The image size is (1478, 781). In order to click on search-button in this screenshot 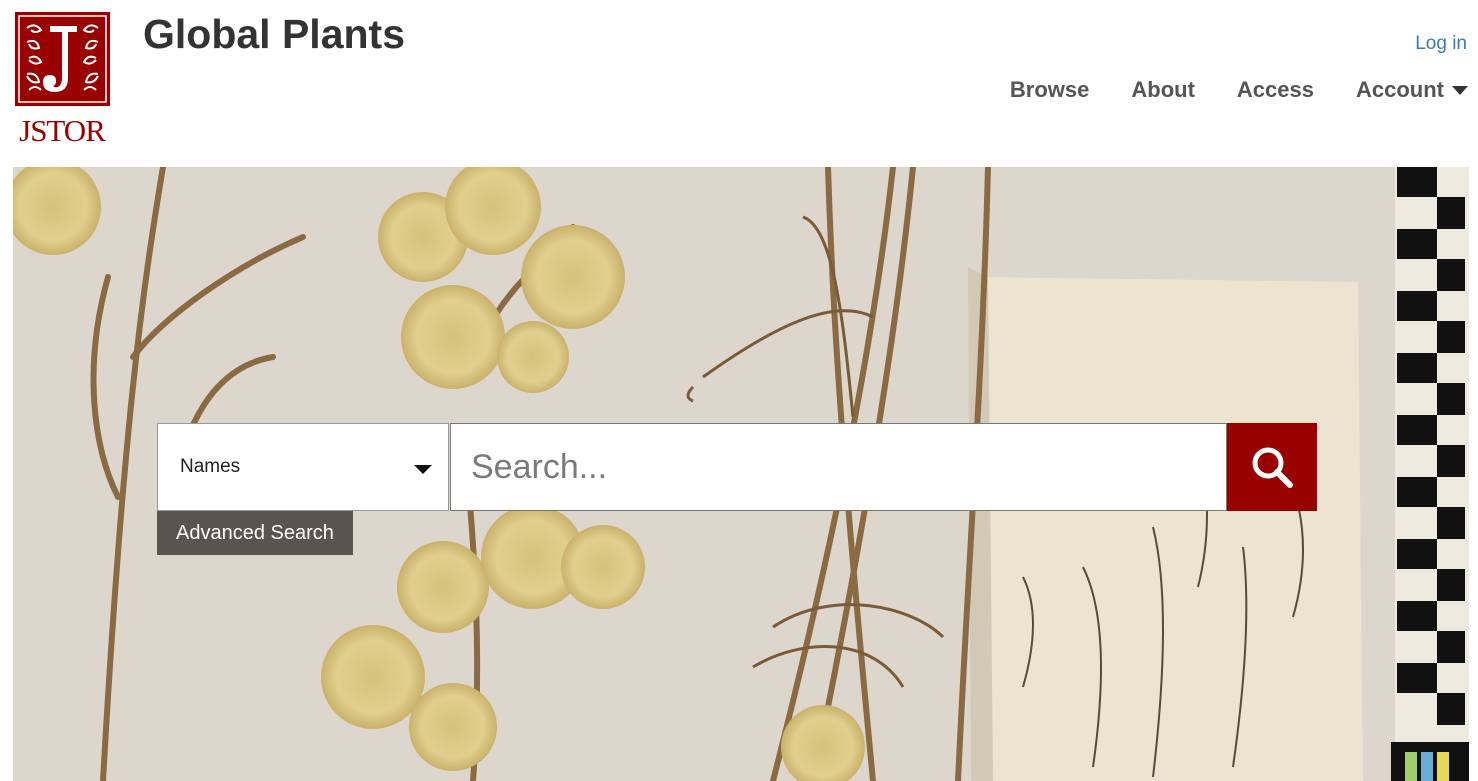, I will do `click(1272, 467)`.